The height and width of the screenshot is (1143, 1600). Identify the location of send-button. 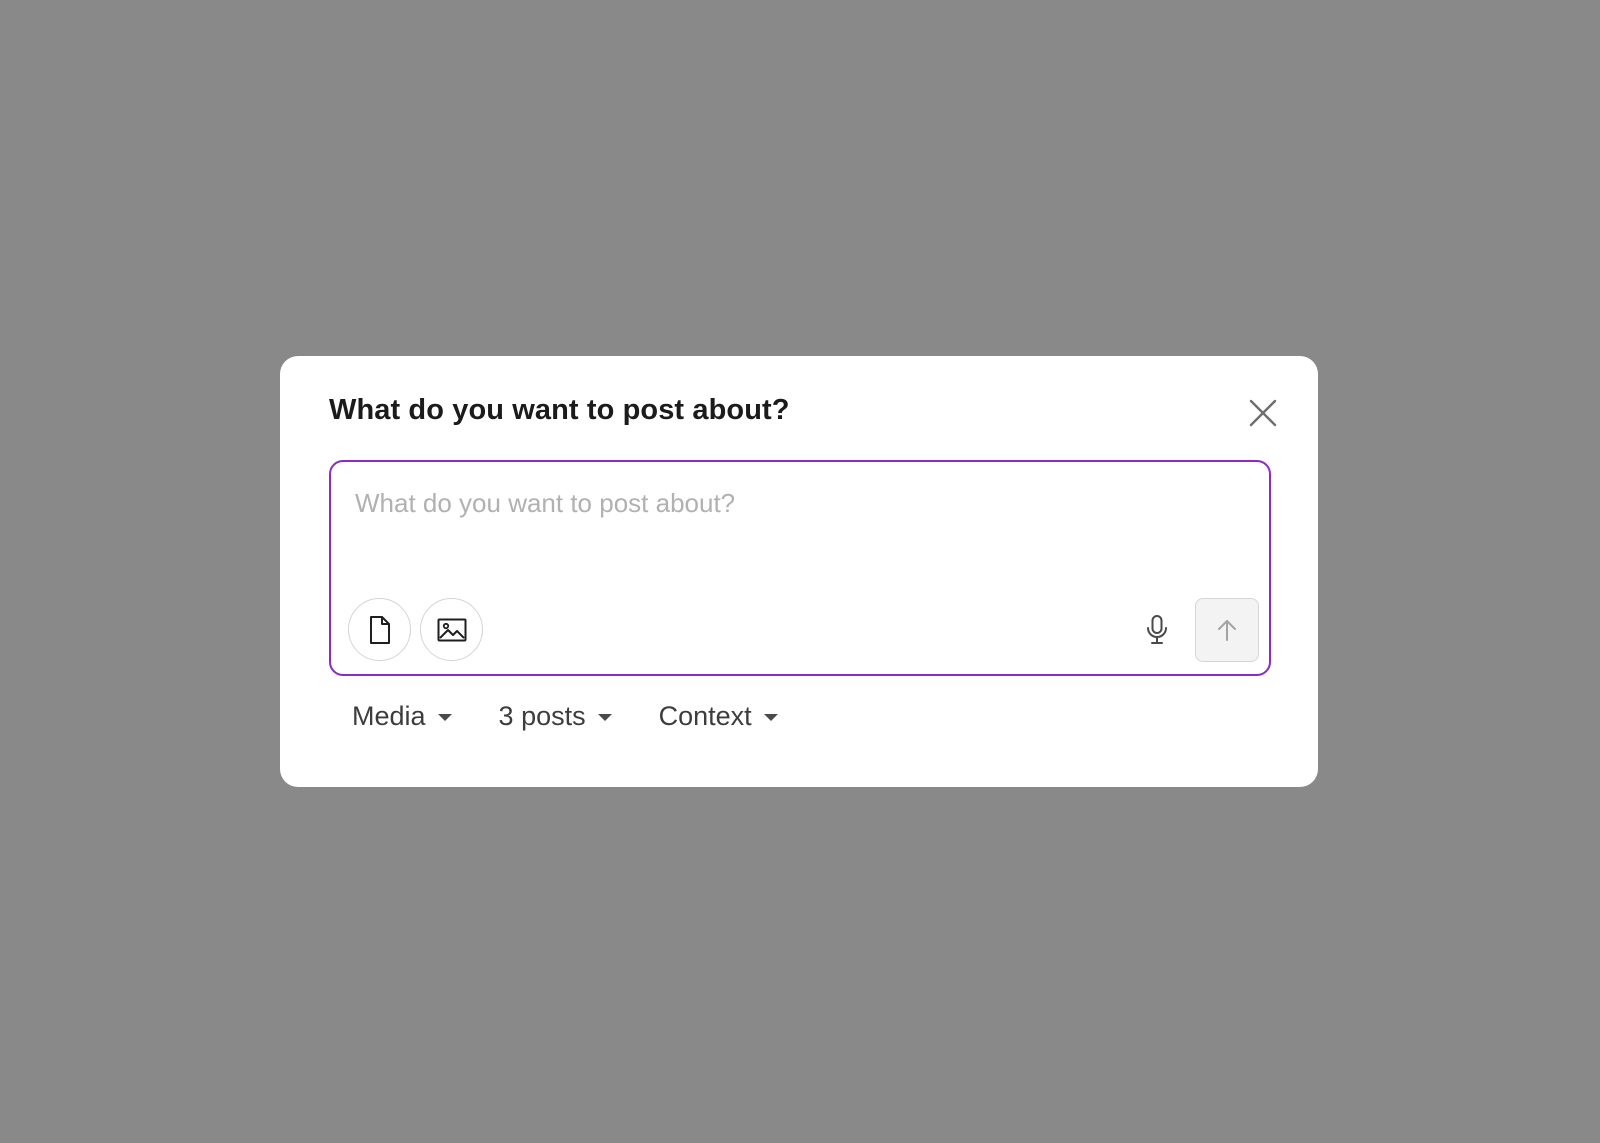
(1227, 630).